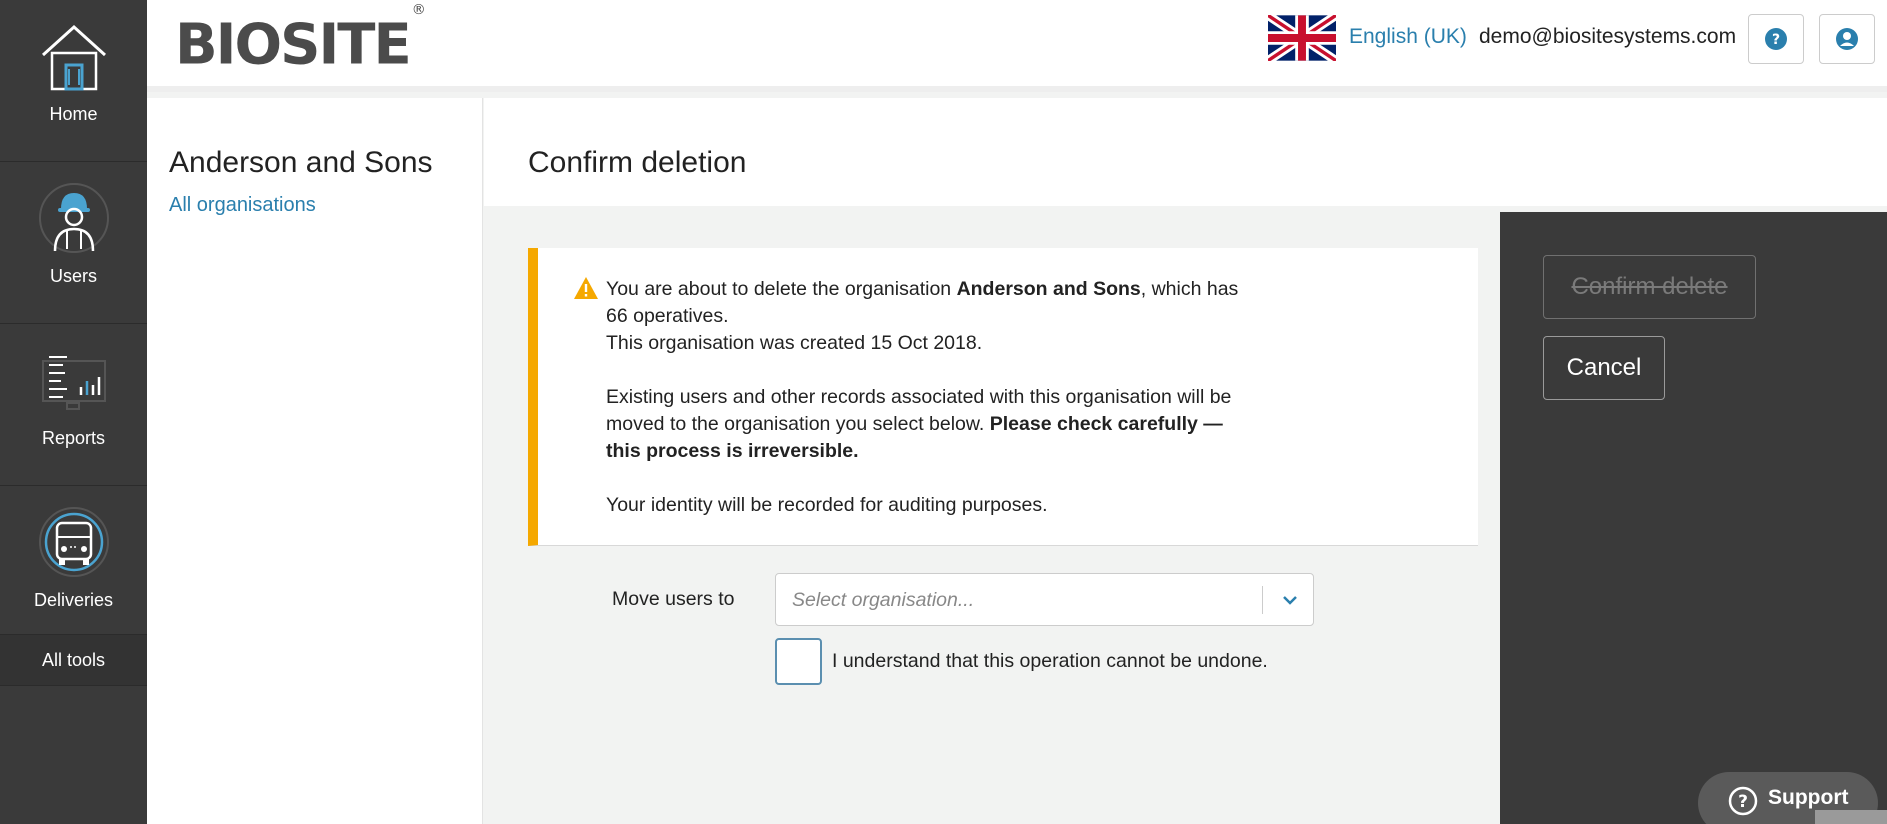 The height and width of the screenshot is (824, 1887). I want to click on corner-block, so click(1851, 817).